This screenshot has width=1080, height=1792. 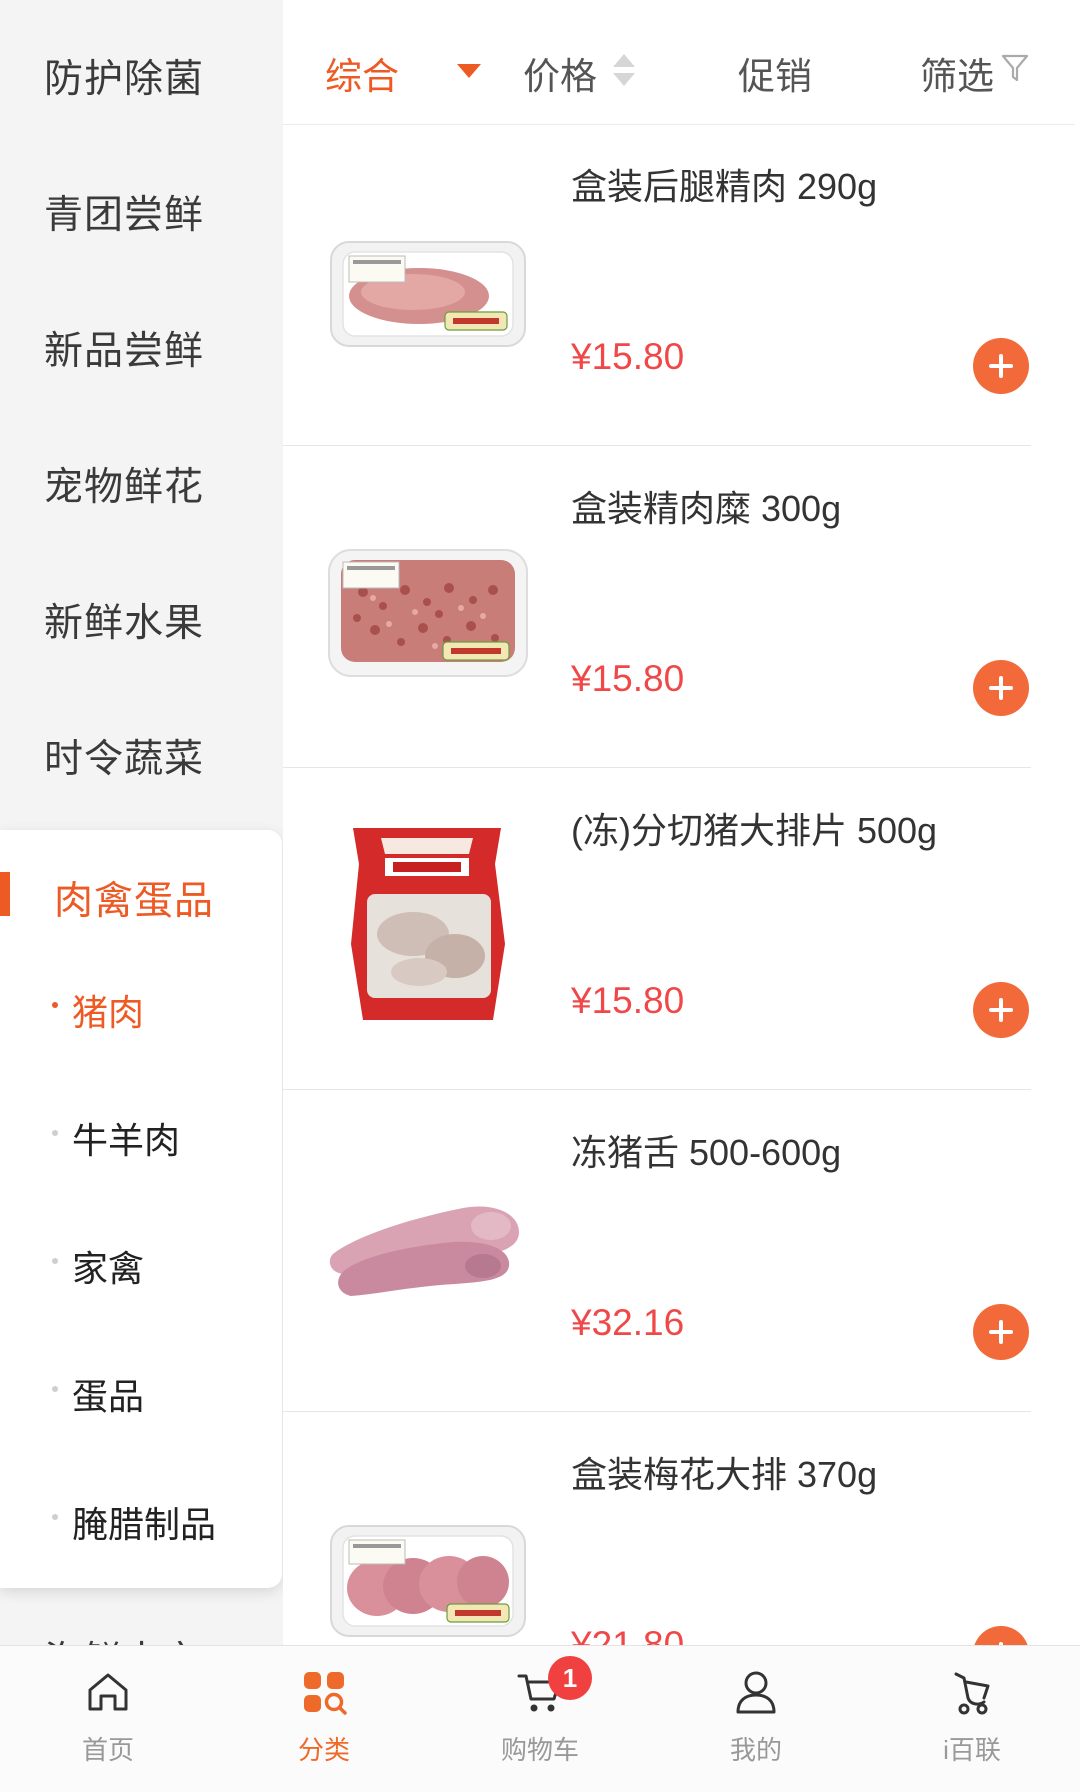 I want to click on sidebar-category: 新品尝鲜, so click(x=141, y=340).